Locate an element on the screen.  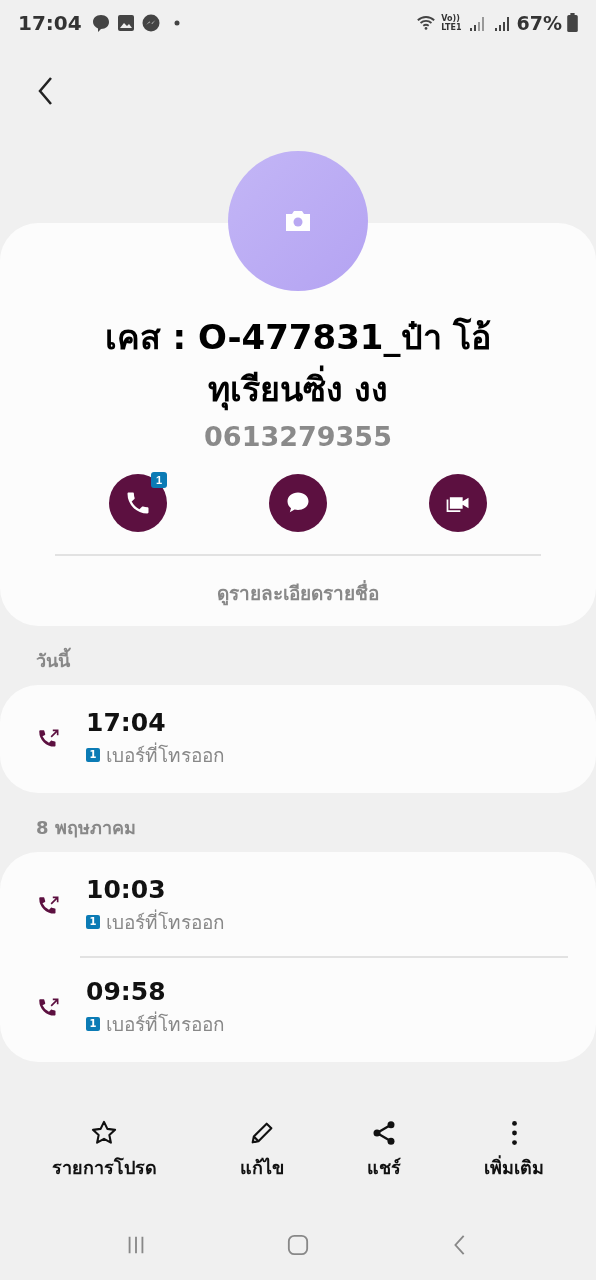
notification-dot-icon is located at coordinates (176, 22).